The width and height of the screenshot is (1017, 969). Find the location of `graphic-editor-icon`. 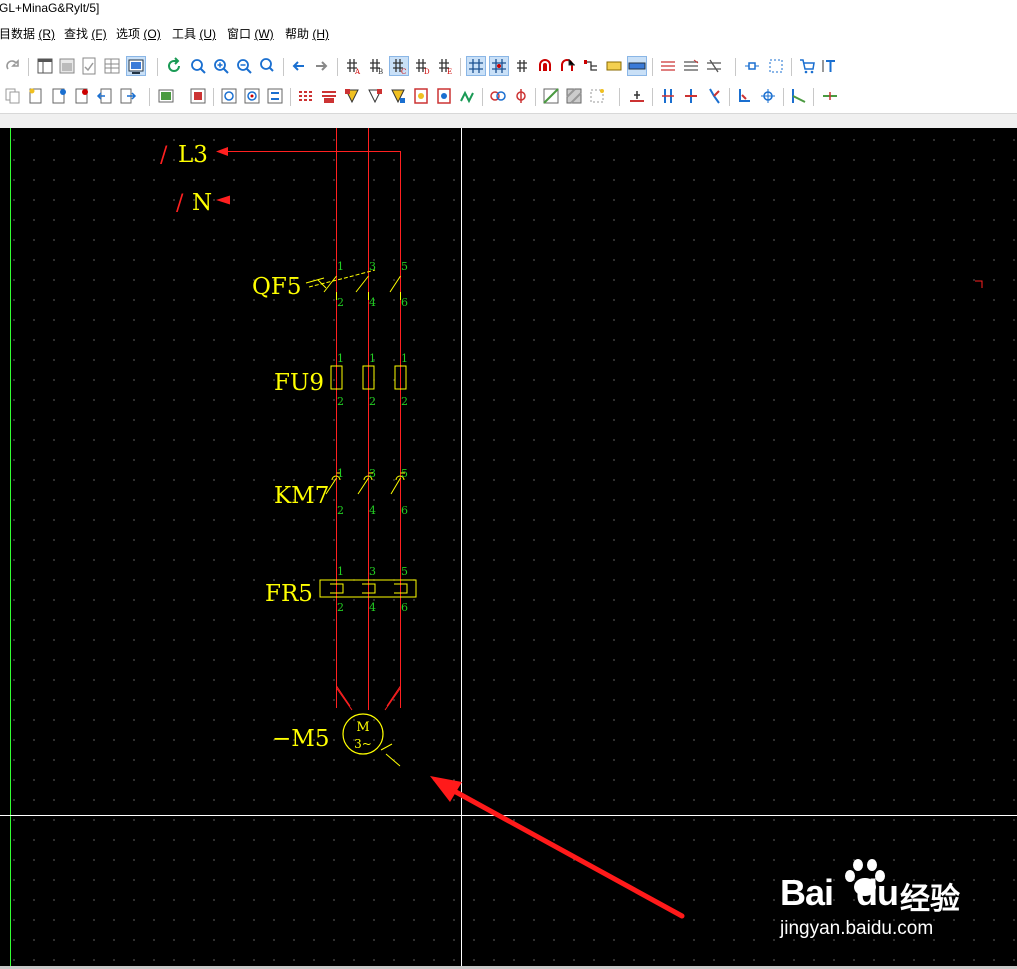

graphic-editor-icon is located at coordinates (136, 66).